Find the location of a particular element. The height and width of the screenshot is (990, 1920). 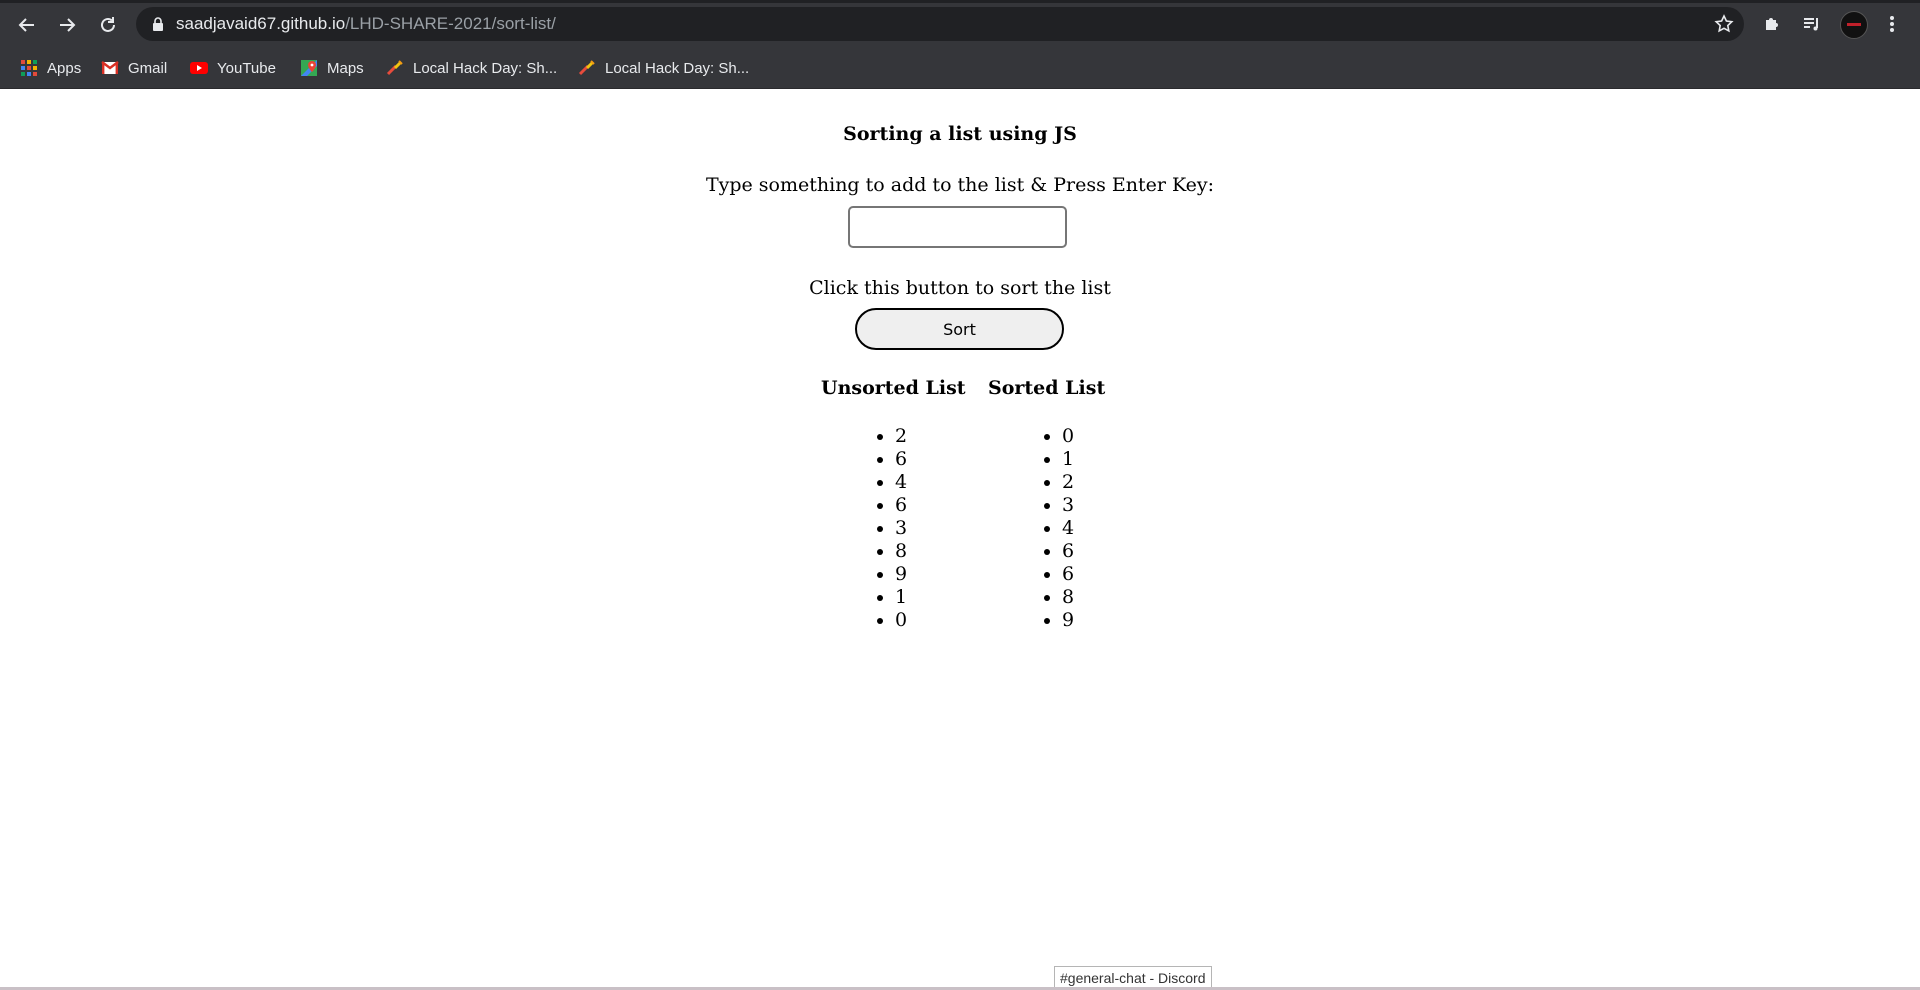

page-title: Sorting a list using JS is located at coordinates (960, 134).